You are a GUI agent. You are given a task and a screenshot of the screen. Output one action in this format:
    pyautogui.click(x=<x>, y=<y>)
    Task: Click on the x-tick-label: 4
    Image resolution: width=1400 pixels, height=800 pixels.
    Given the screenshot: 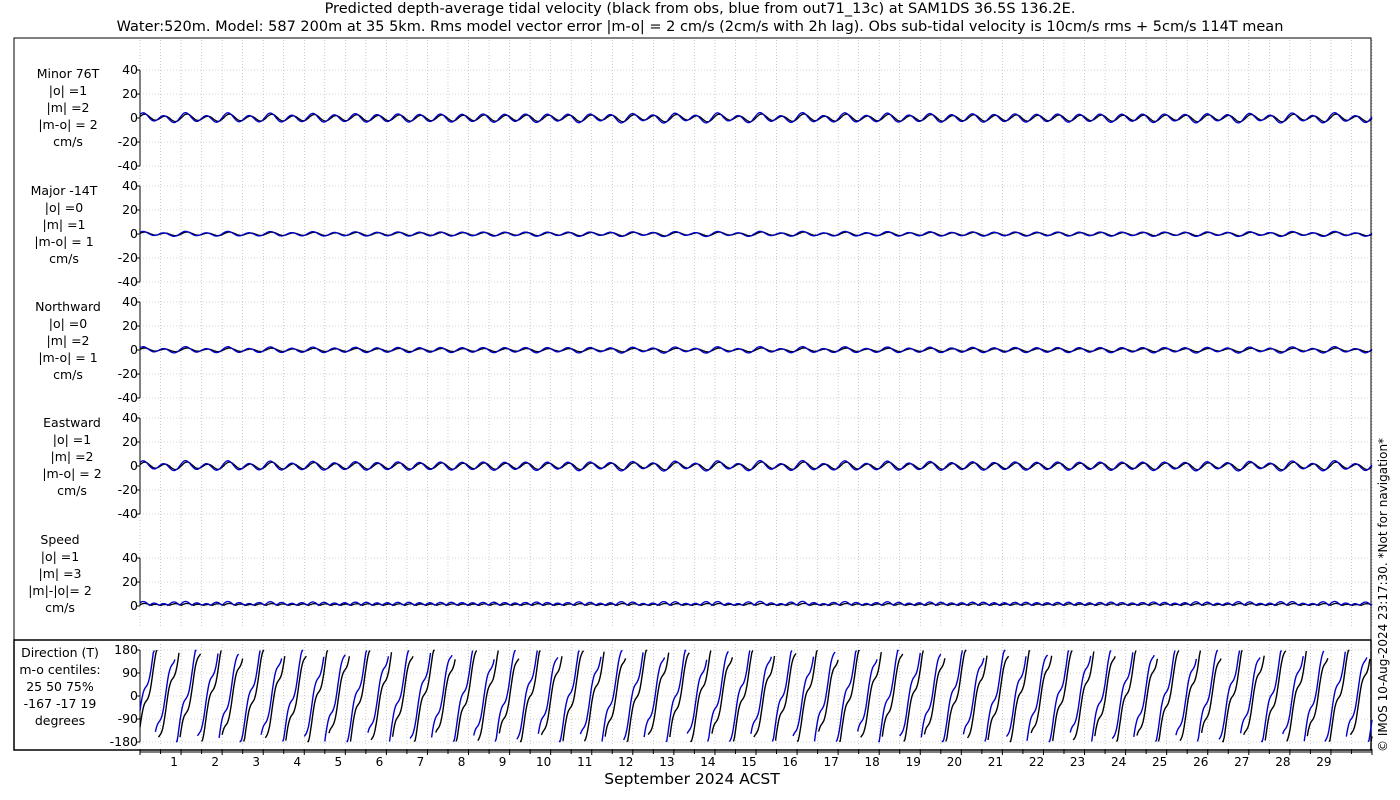 What is the action you would take?
    pyautogui.click(x=297, y=762)
    